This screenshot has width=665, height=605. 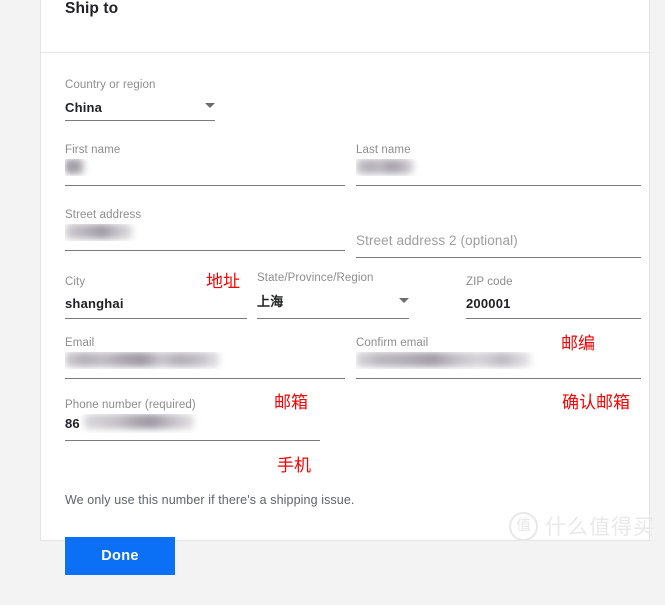 I want to click on phone-number-underline, so click(x=192, y=440).